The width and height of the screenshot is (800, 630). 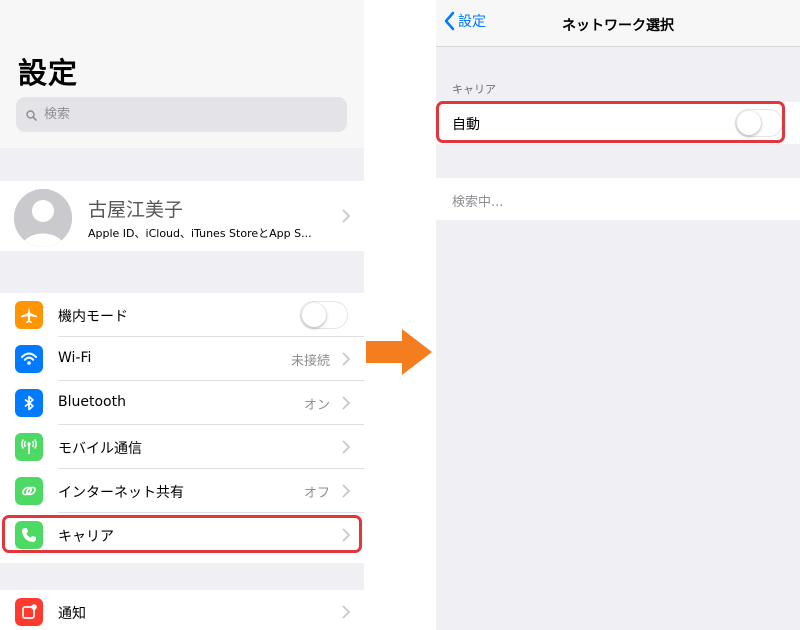 I want to click on airplane-mode-toggle, so click(x=324, y=315).